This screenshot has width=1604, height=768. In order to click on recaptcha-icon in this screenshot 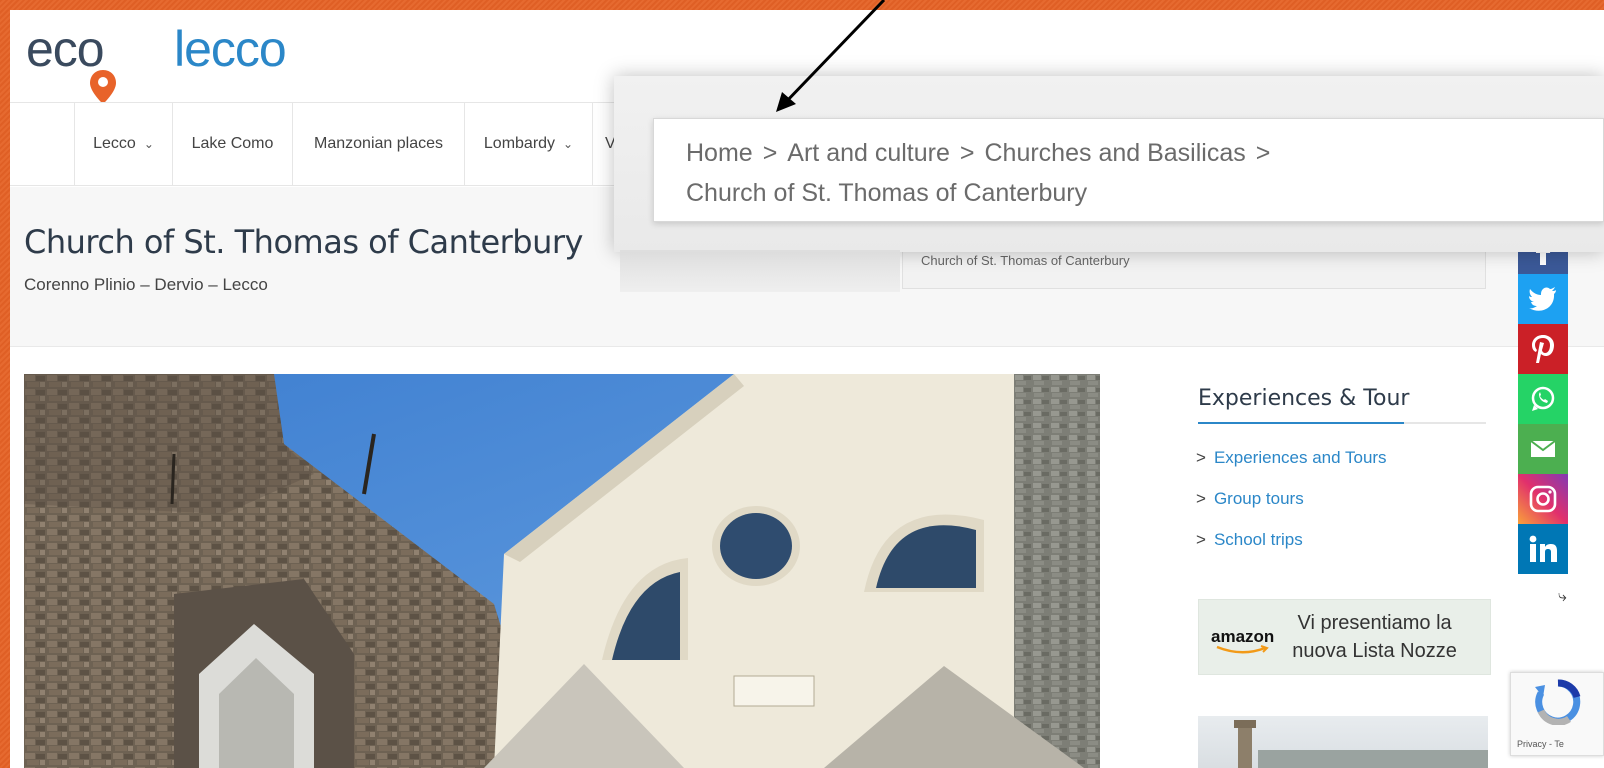, I will do `click(1558, 702)`.